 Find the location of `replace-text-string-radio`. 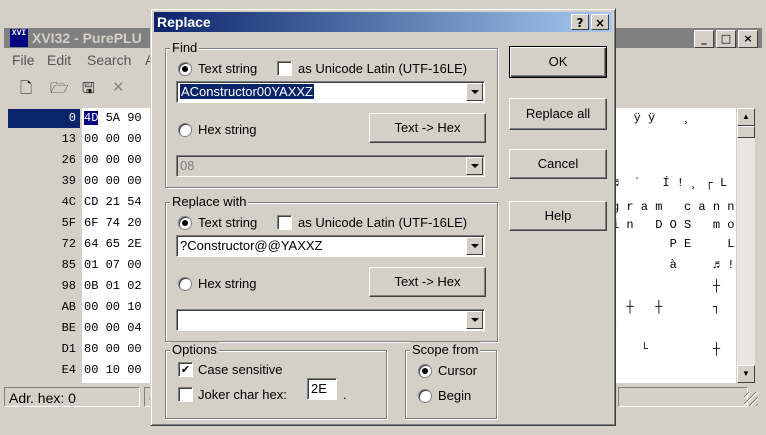

replace-text-string-radio is located at coordinates (185, 223).